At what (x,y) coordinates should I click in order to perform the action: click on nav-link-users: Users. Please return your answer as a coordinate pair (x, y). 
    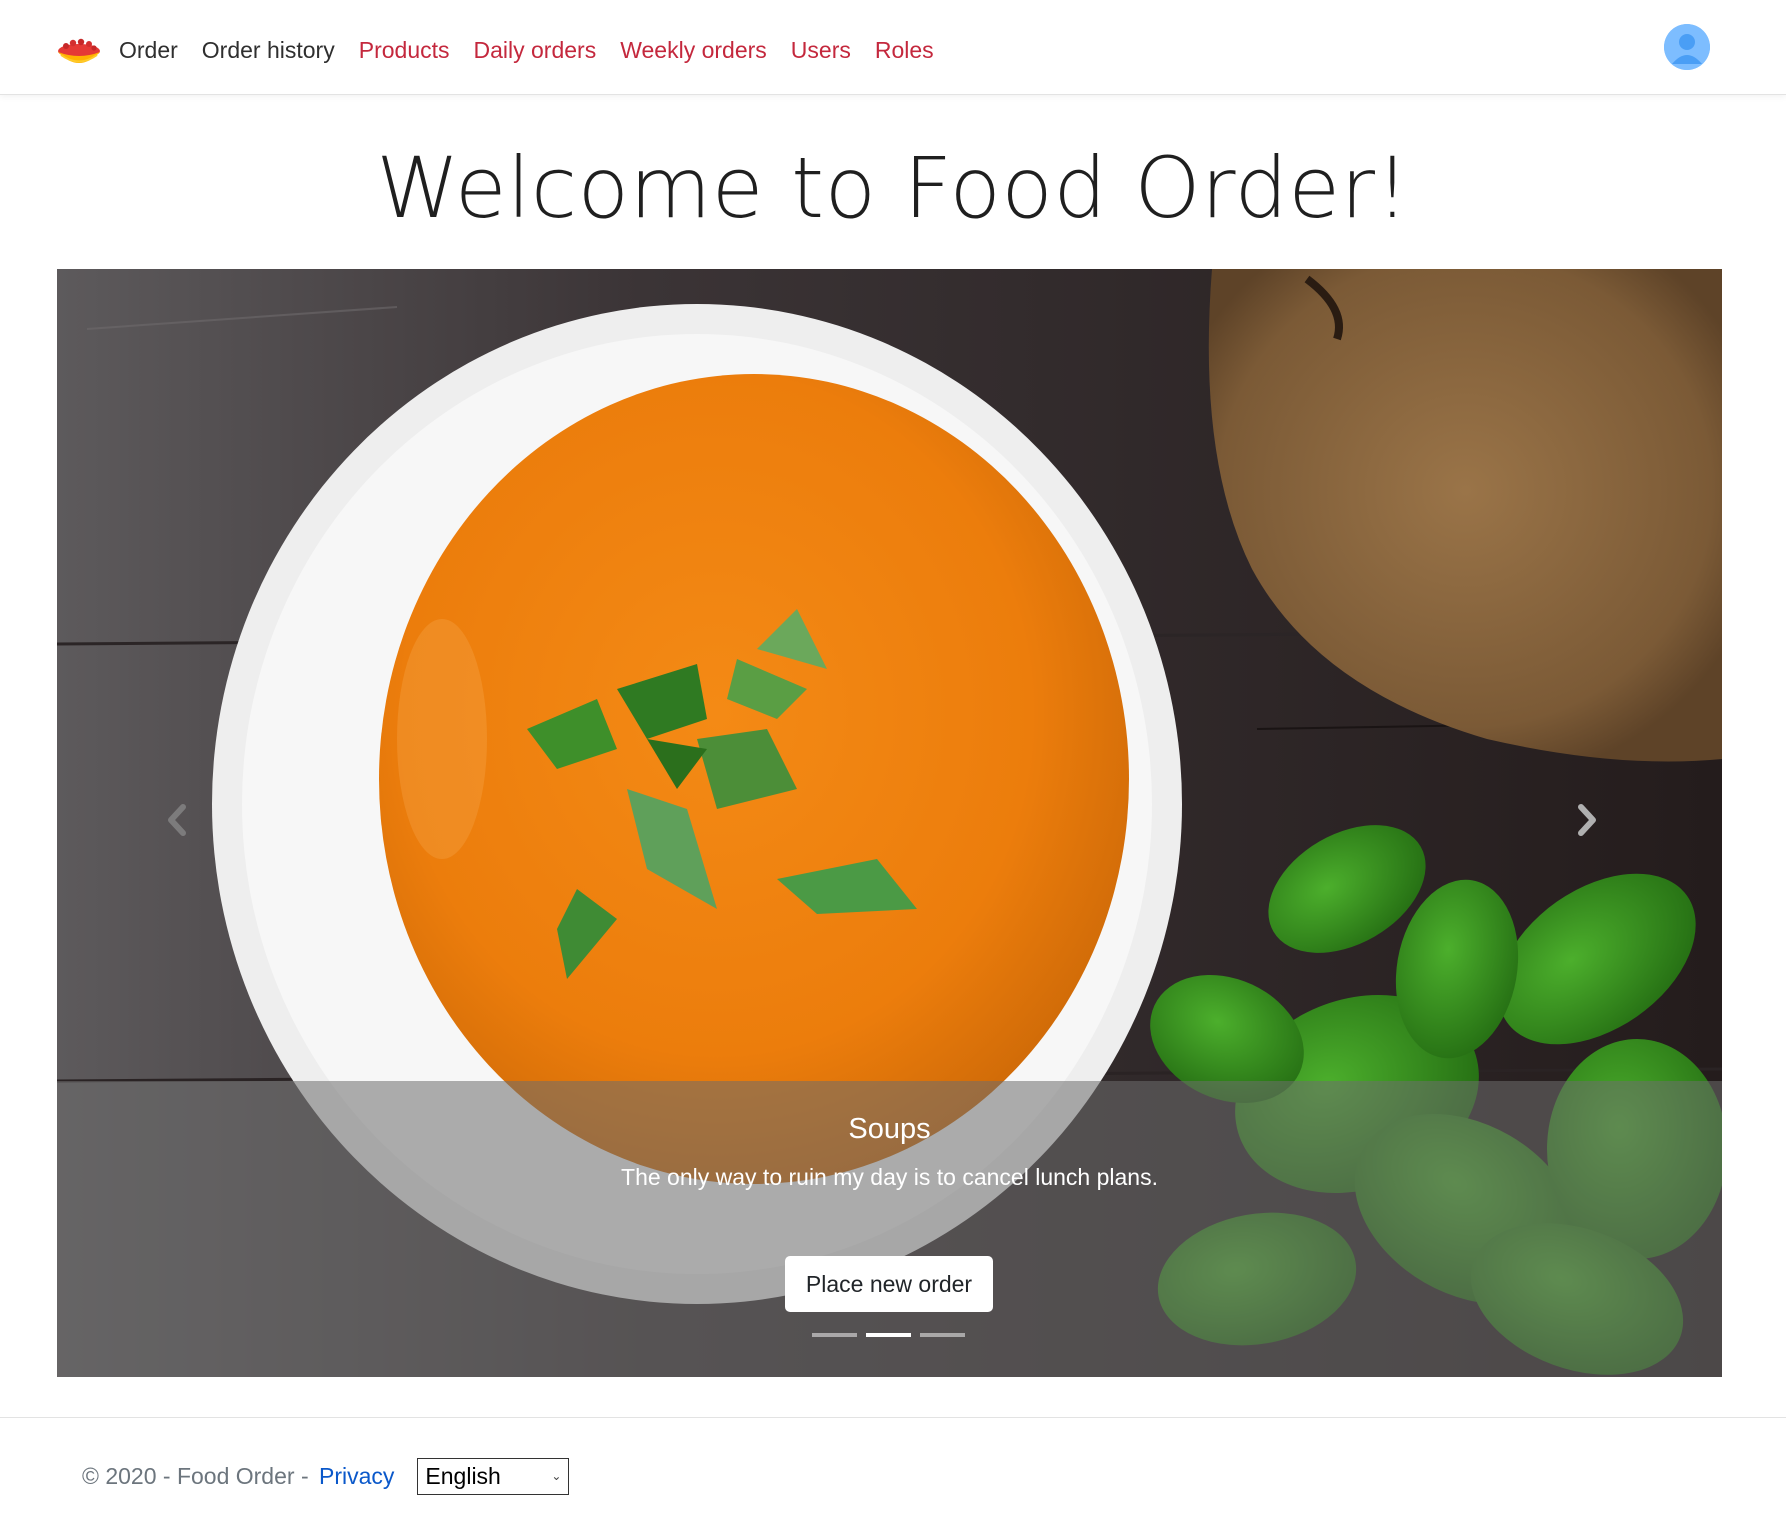
    Looking at the image, I should click on (821, 50).